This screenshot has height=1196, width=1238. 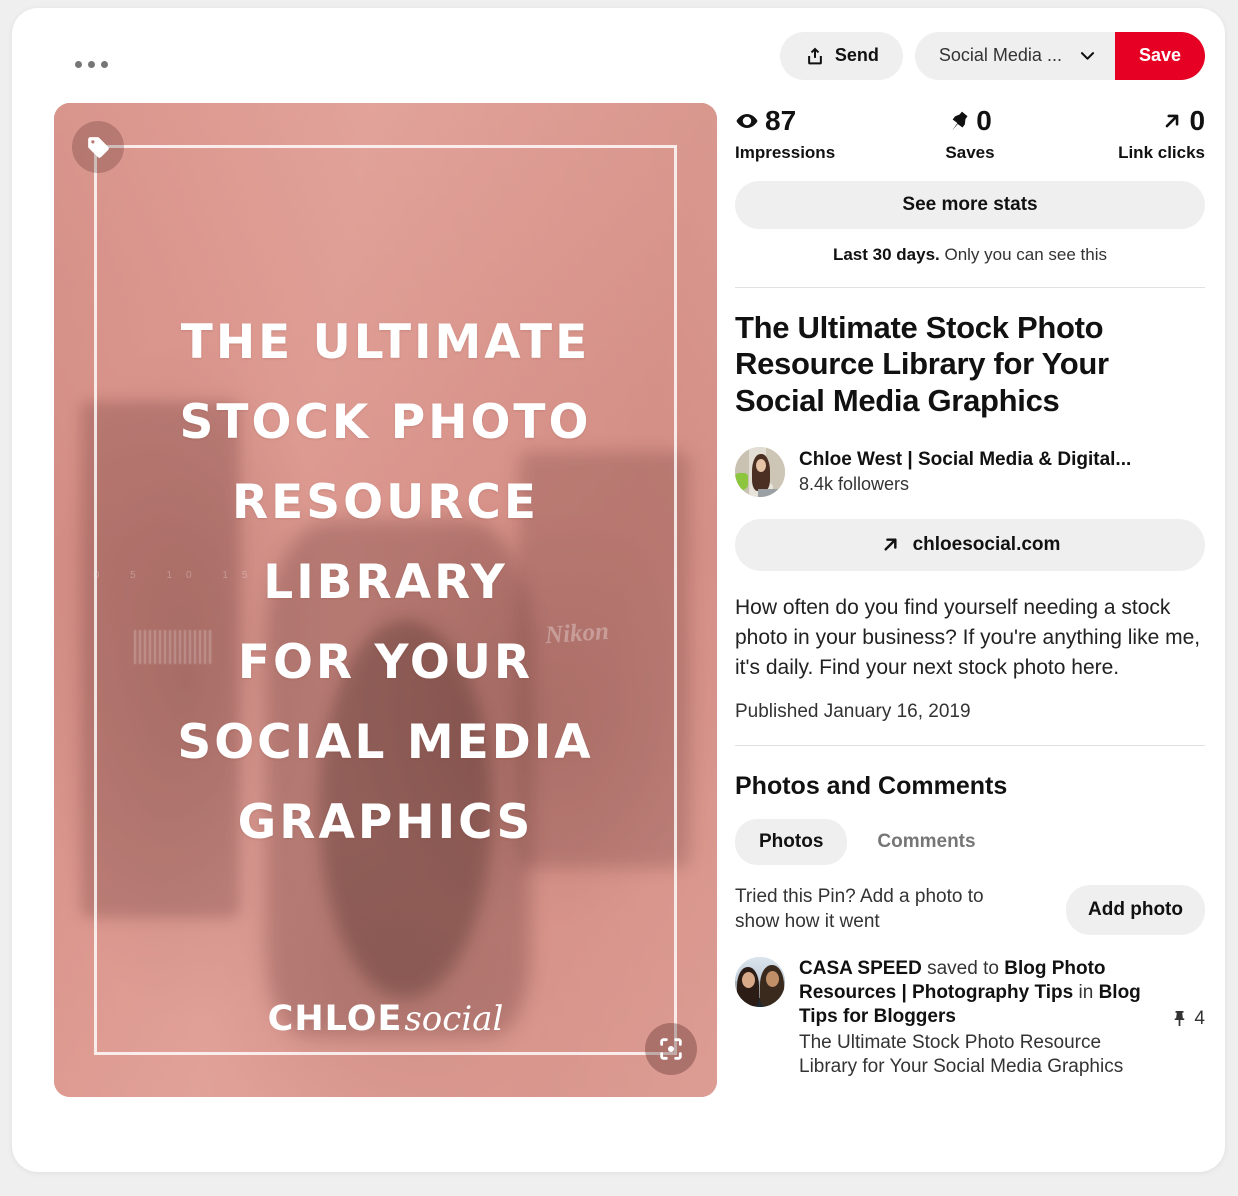 I want to click on see-more-stats-button: See more stats, so click(x=970, y=205).